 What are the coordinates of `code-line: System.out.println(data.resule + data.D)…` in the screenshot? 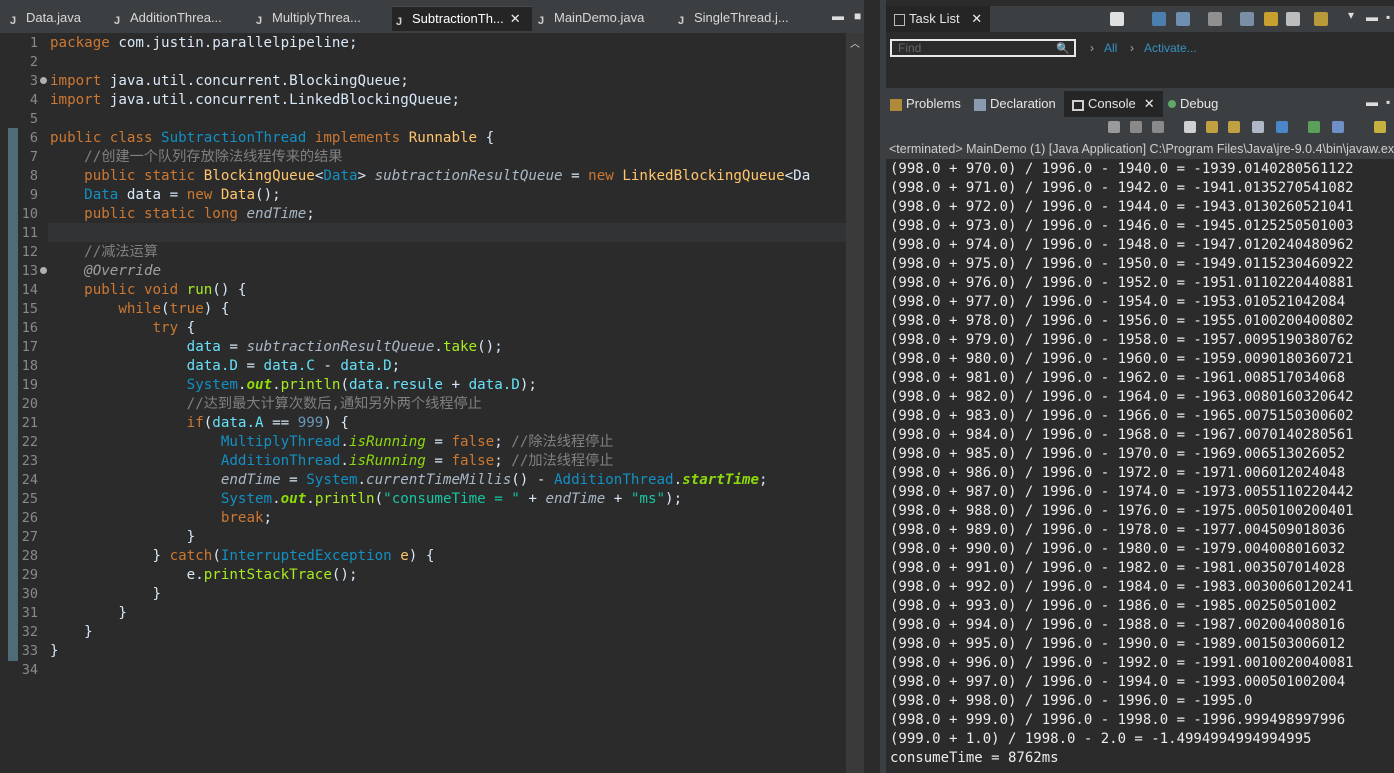 It's located at (293, 385).